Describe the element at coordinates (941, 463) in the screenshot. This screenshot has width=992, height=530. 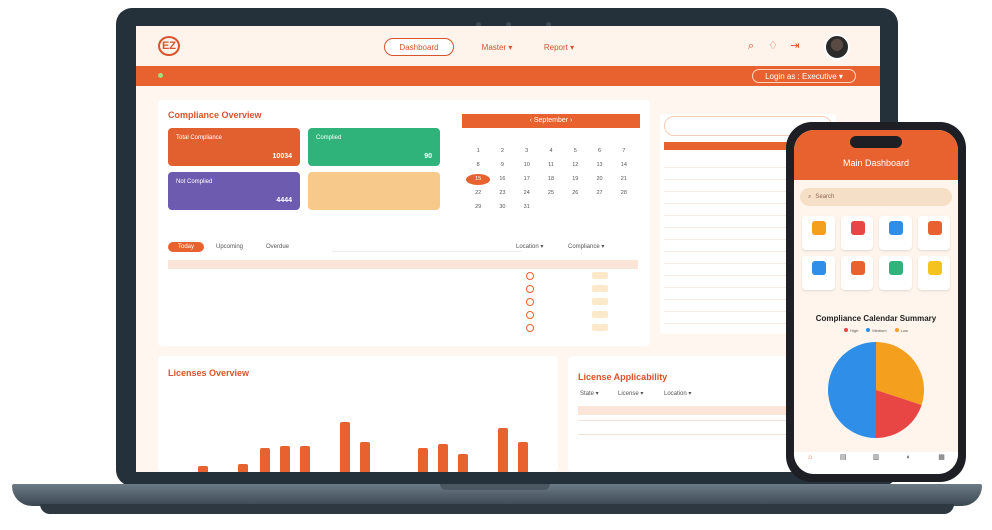
I see `nav-more: ▦` at that location.